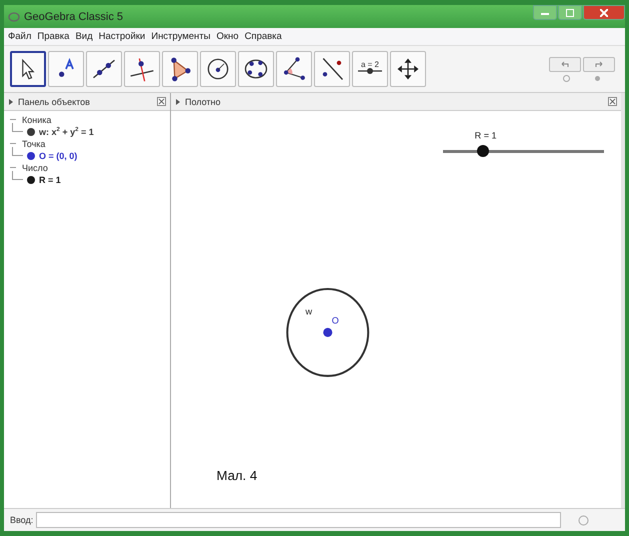 Image resolution: width=629 pixels, height=536 pixels. Describe the element at coordinates (66, 69) in the screenshot. I see `point-tool-button` at that location.